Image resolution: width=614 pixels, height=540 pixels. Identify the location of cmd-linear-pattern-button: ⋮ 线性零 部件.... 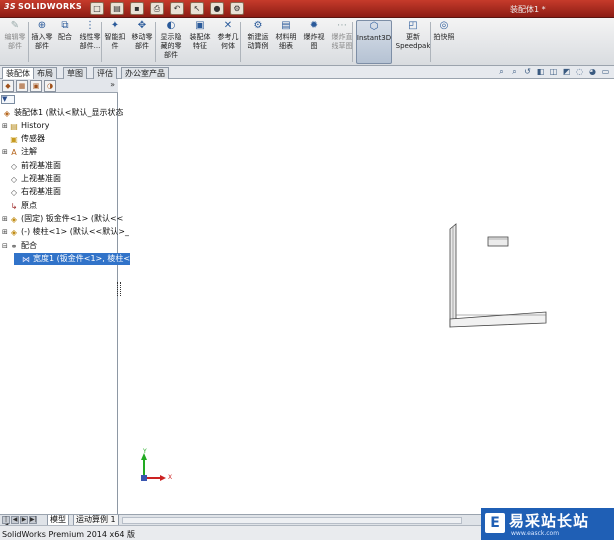
(90, 42).